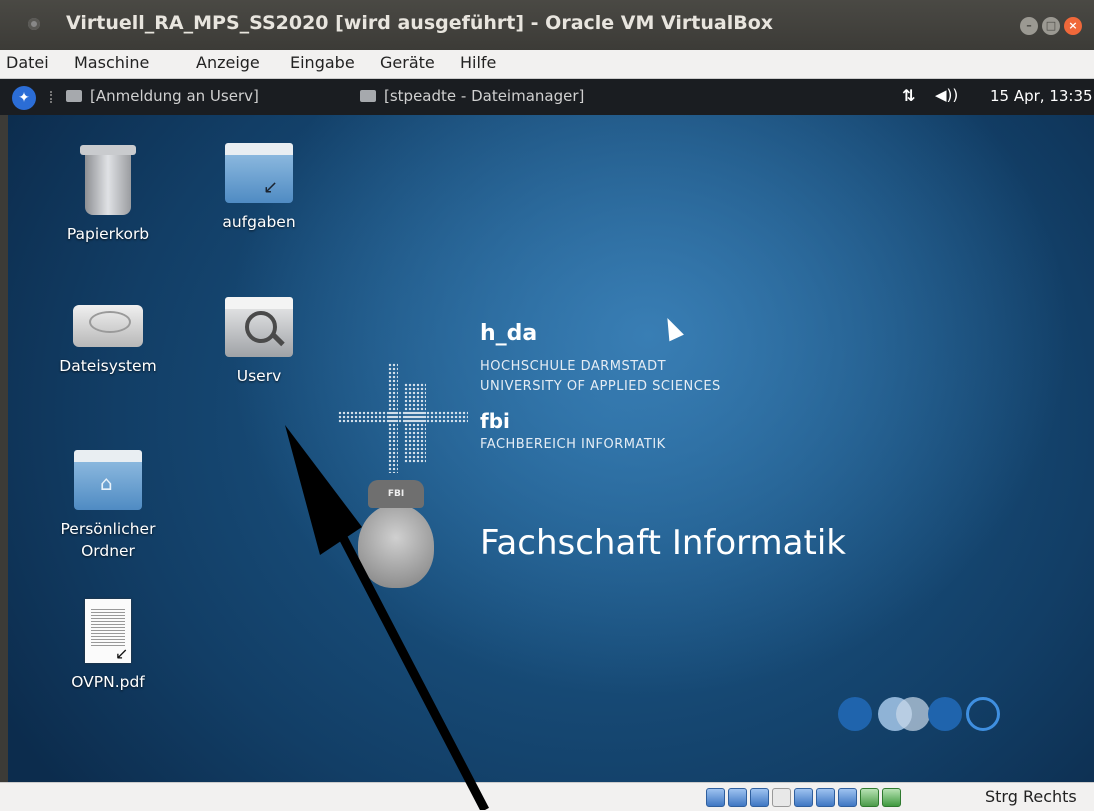  What do you see at coordinates (825, 797) in the screenshot?
I see `video-capture-status-icon` at bounding box center [825, 797].